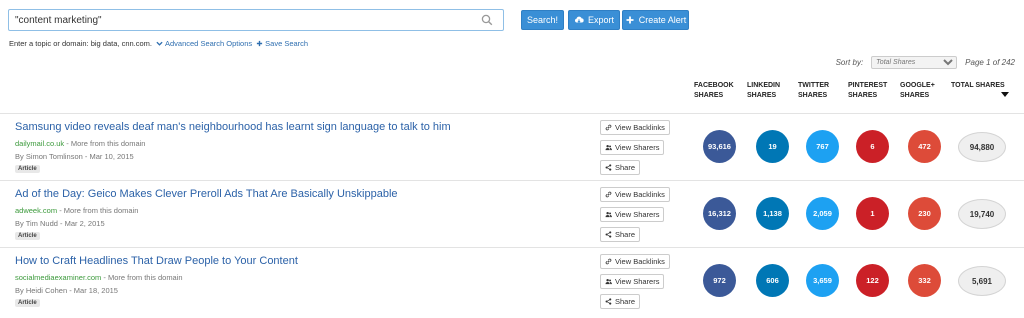 The height and width of the screenshot is (318, 1024). I want to click on result-domain-link: adweek.com, so click(36, 210).